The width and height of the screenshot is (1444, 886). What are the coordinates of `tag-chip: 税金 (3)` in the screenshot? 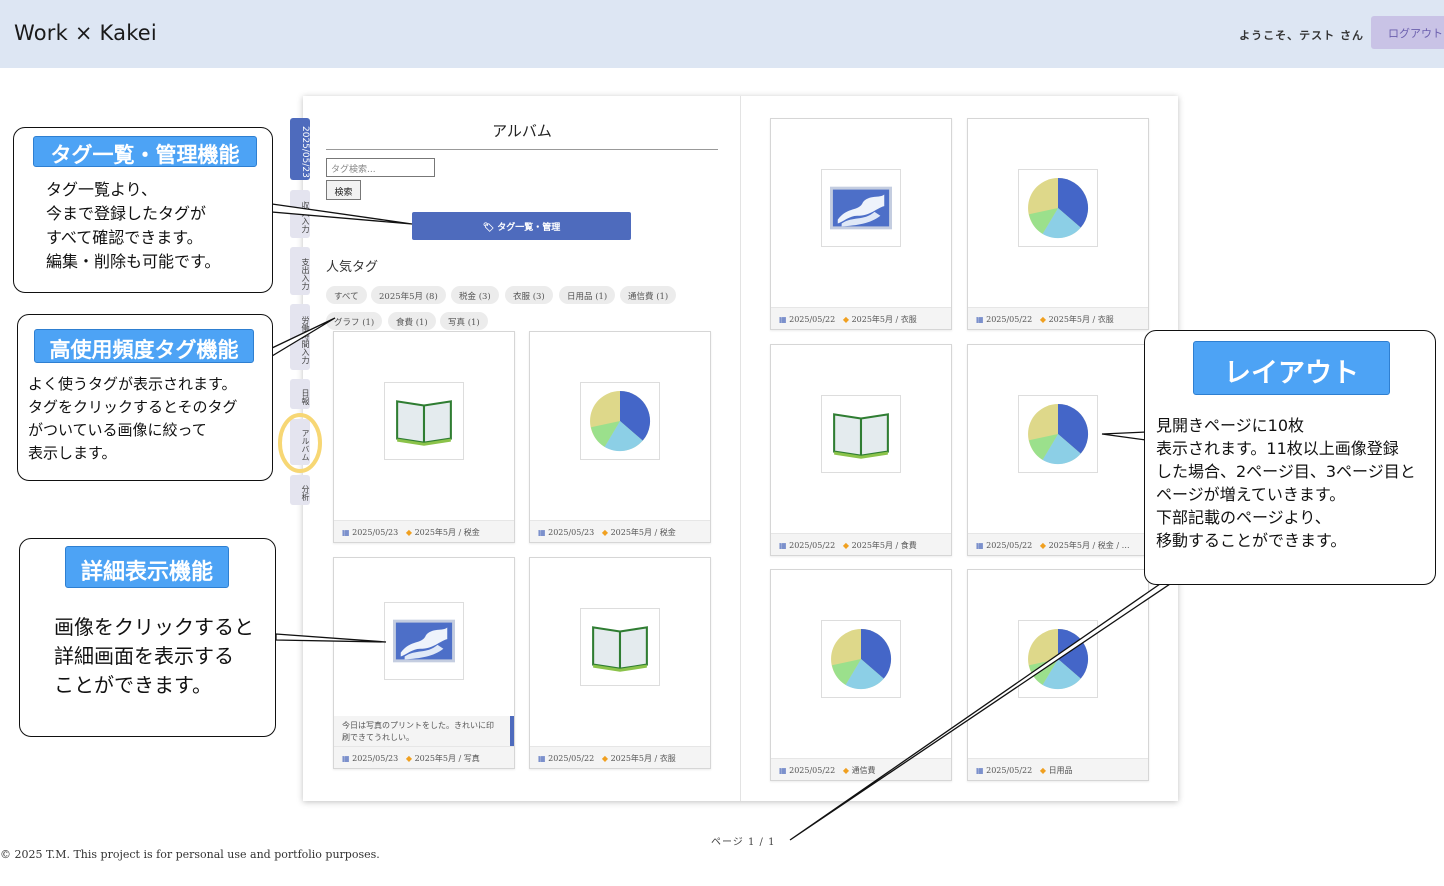 It's located at (475, 295).